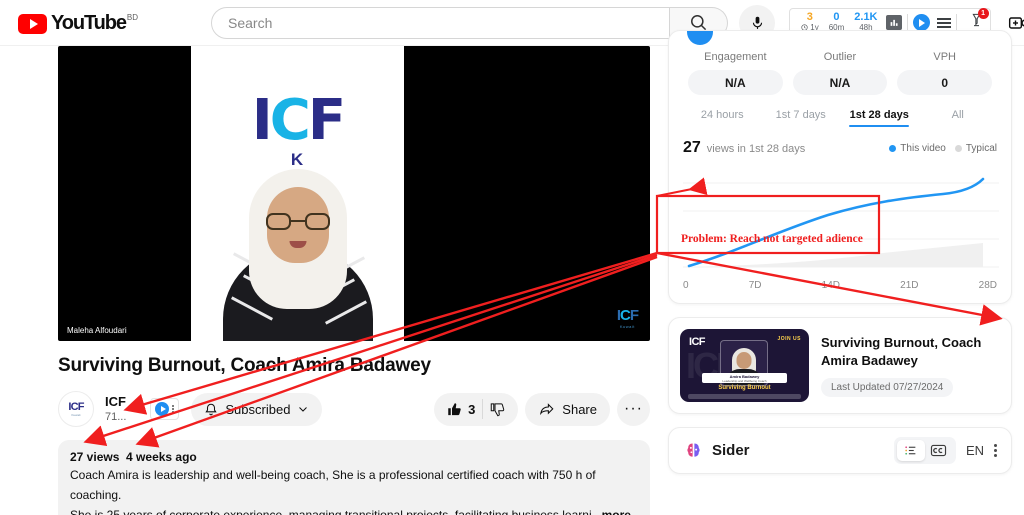  I want to click on more-actions-button: ···, so click(633, 409).